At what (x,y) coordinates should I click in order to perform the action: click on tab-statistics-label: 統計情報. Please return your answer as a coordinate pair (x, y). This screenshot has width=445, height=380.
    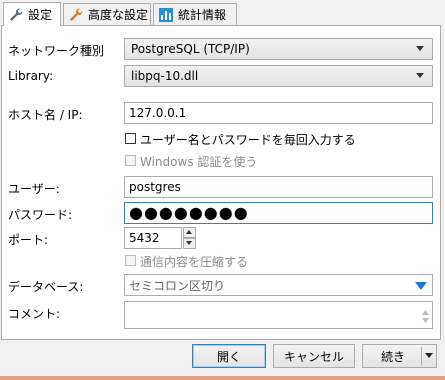
    Looking at the image, I should click on (202, 15).